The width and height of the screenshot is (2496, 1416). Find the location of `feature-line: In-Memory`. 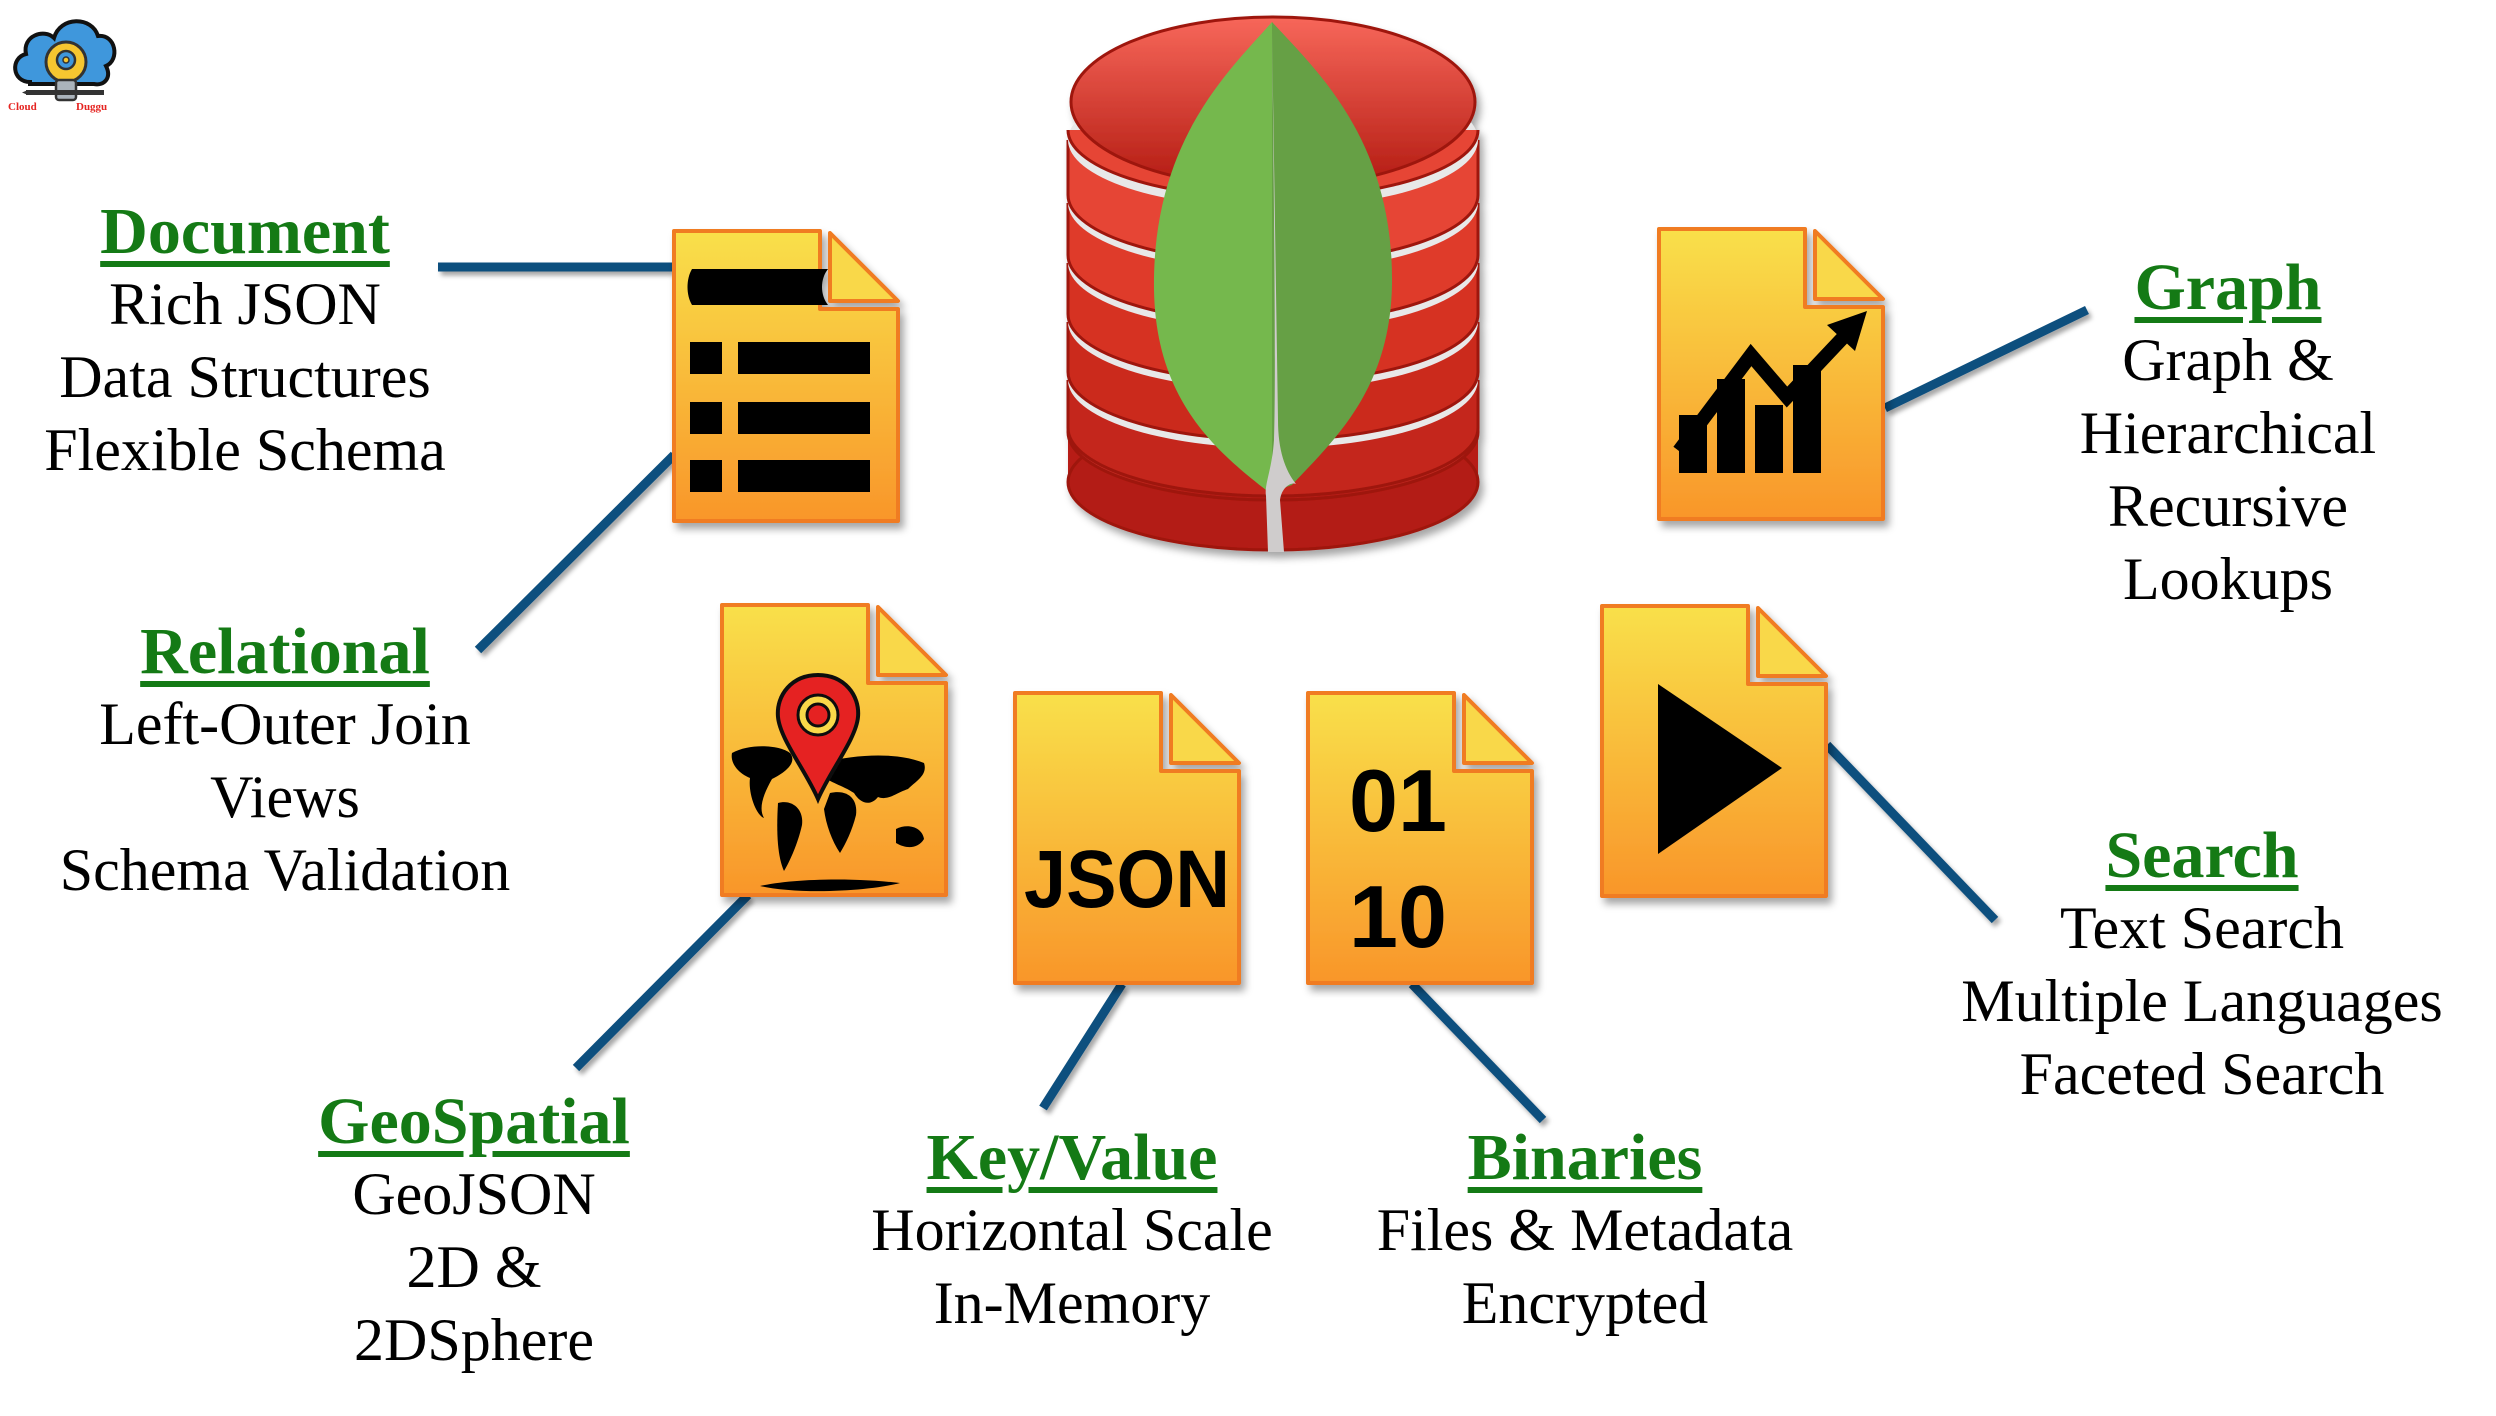

feature-line: In-Memory is located at coordinates (1072, 1303).